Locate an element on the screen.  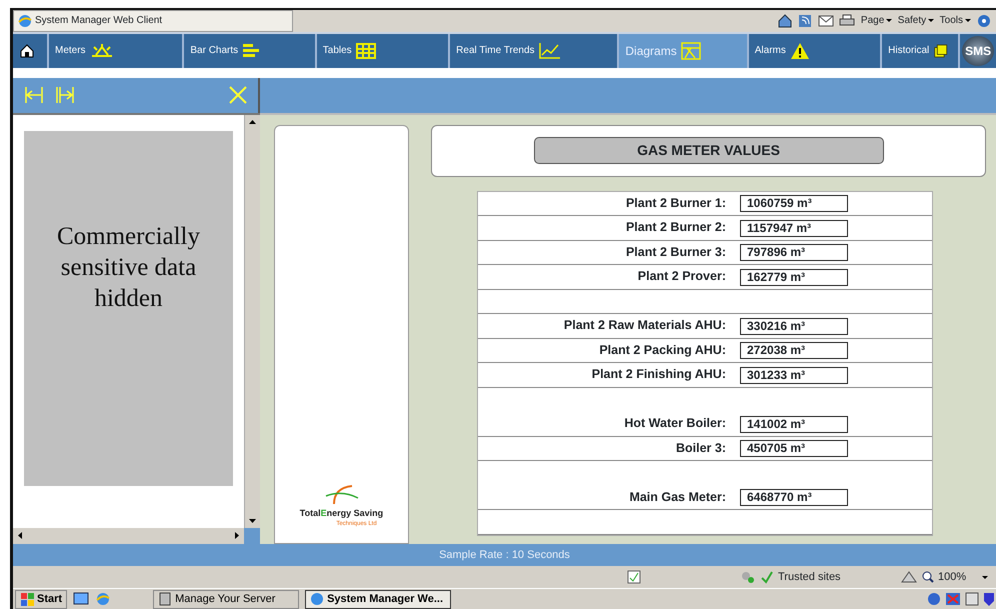
reading-value: 450705 m³ is located at coordinates (794, 449).